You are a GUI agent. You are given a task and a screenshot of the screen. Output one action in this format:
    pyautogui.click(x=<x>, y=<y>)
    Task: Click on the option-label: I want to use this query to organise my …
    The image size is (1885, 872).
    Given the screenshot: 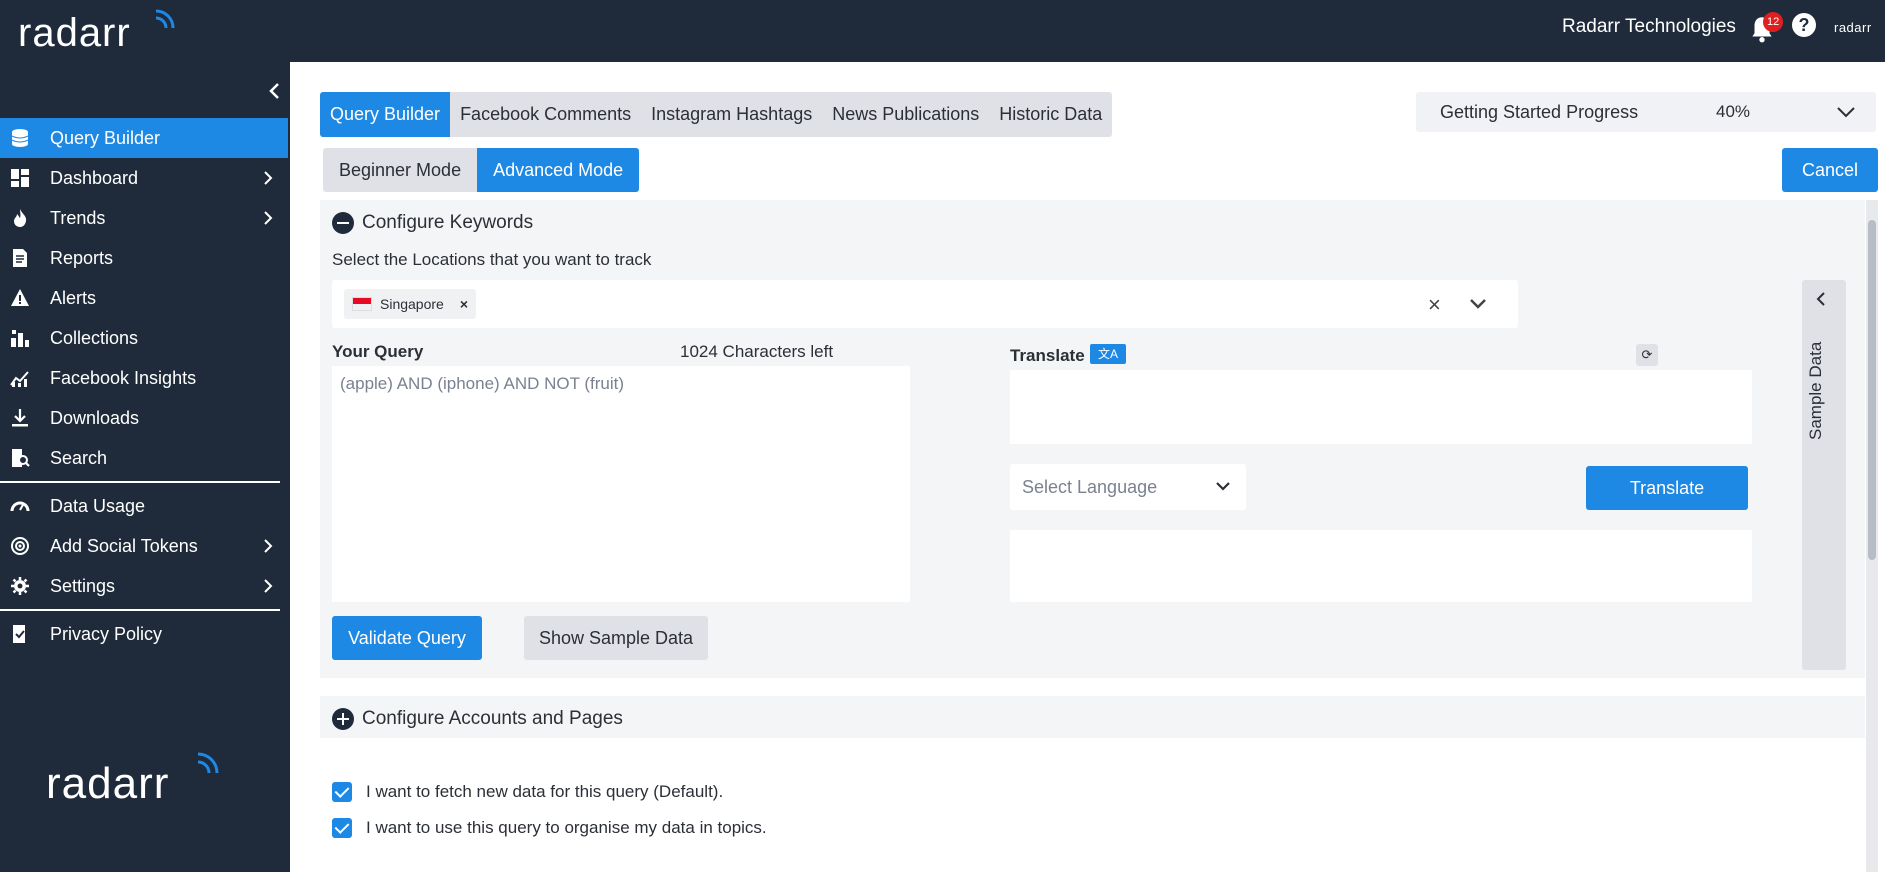 What is the action you would take?
    pyautogui.click(x=566, y=827)
    